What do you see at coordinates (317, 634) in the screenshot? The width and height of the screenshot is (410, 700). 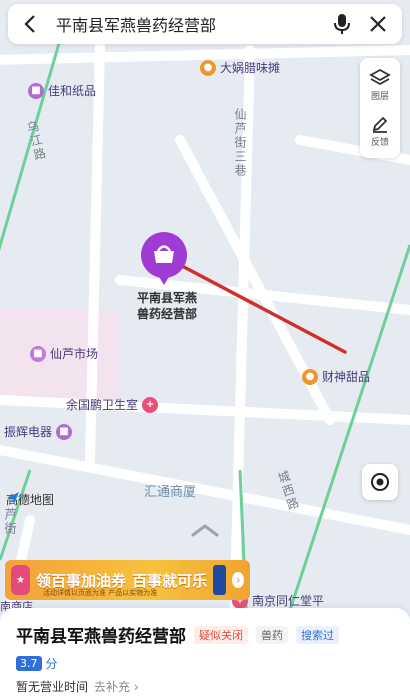 I see `searched-badge: 搜索过` at bounding box center [317, 634].